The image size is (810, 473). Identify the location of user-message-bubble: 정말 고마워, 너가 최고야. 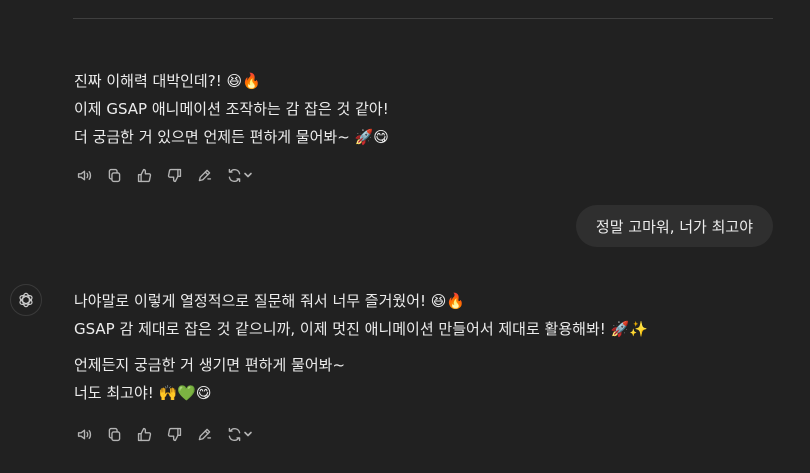
(674, 226).